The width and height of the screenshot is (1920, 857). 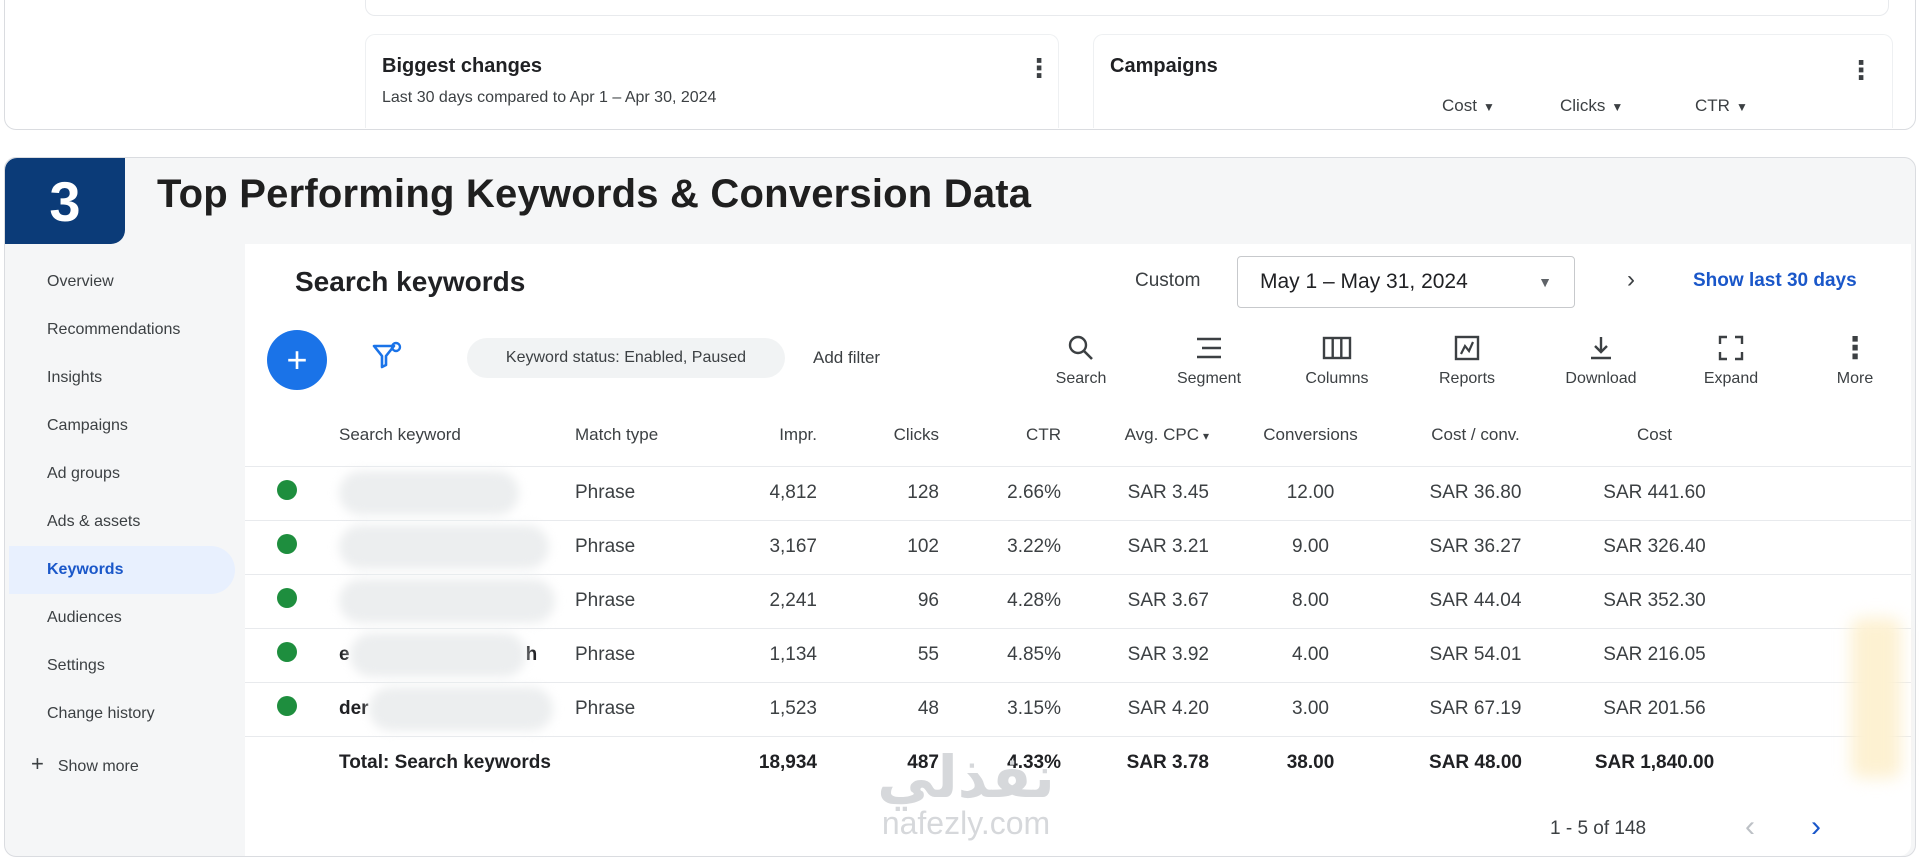 I want to click on search-tool-button: Search, so click(x=1081, y=359).